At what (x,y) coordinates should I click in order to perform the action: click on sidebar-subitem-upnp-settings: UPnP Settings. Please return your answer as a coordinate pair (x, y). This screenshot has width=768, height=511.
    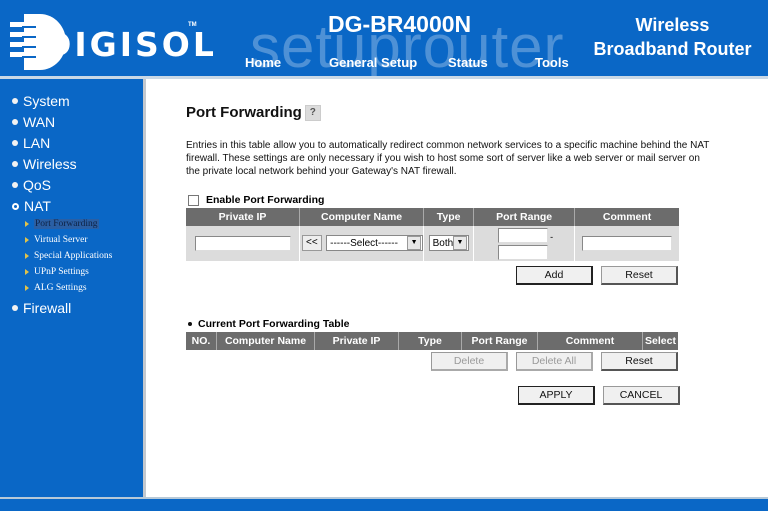
    Looking at the image, I should click on (57, 272).